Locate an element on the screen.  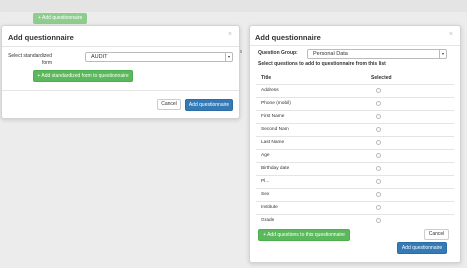
table-row: Institute is located at coordinates (355, 208).